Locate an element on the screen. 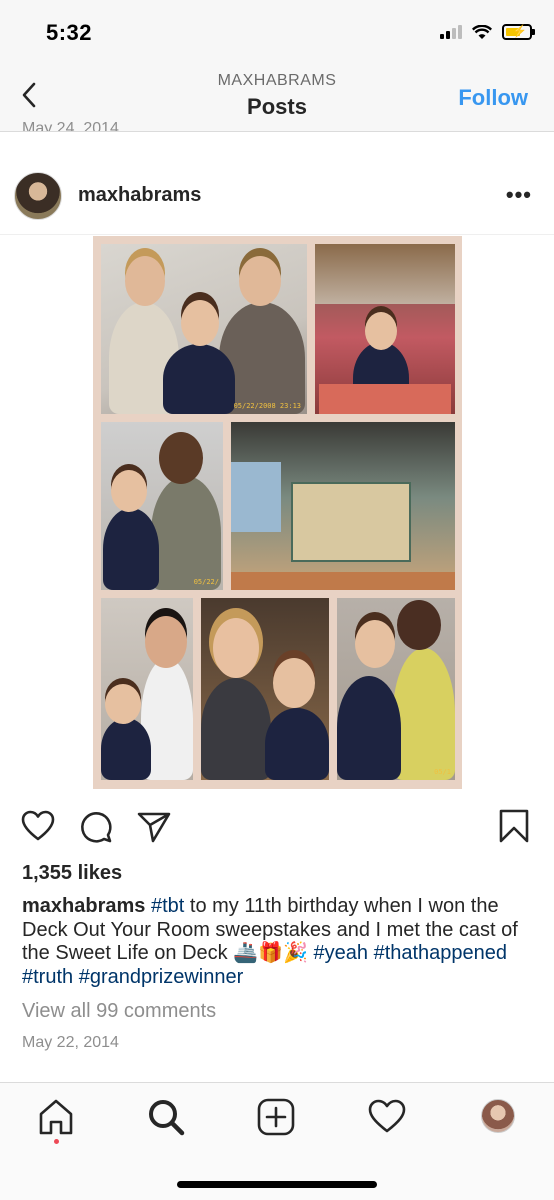  battery-icon: ⚡ is located at coordinates (518, 32).